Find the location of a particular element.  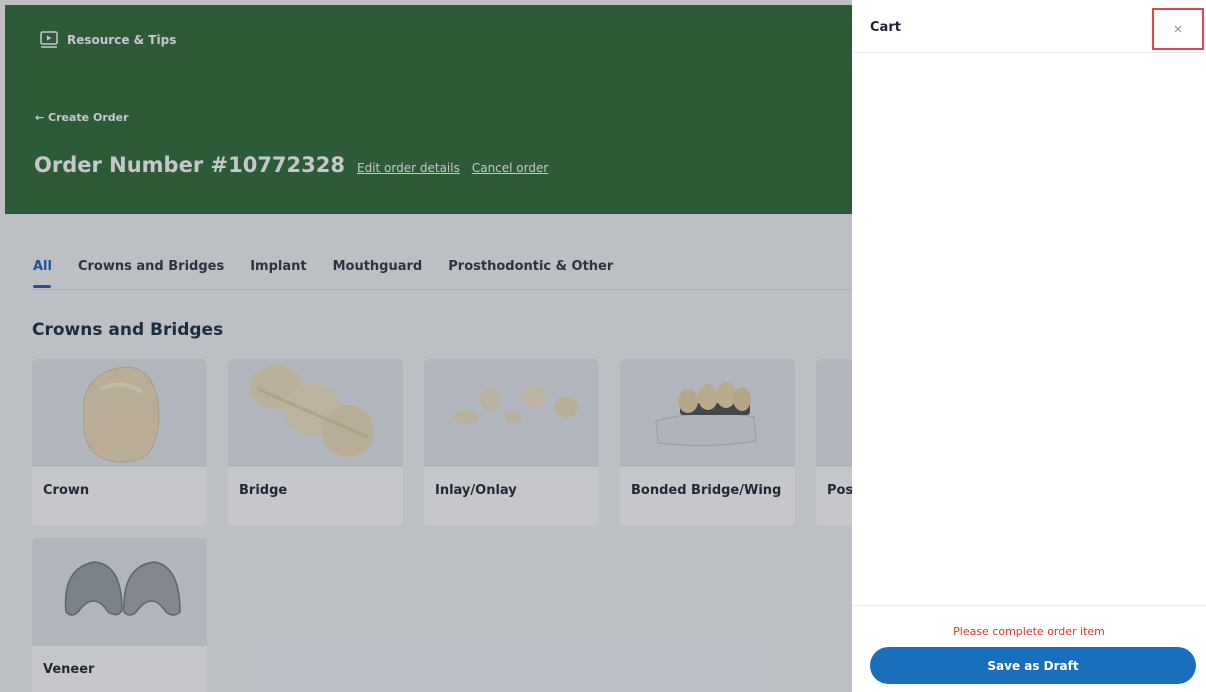

save-as-draft-button: Save as Draft is located at coordinates (1033, 665).